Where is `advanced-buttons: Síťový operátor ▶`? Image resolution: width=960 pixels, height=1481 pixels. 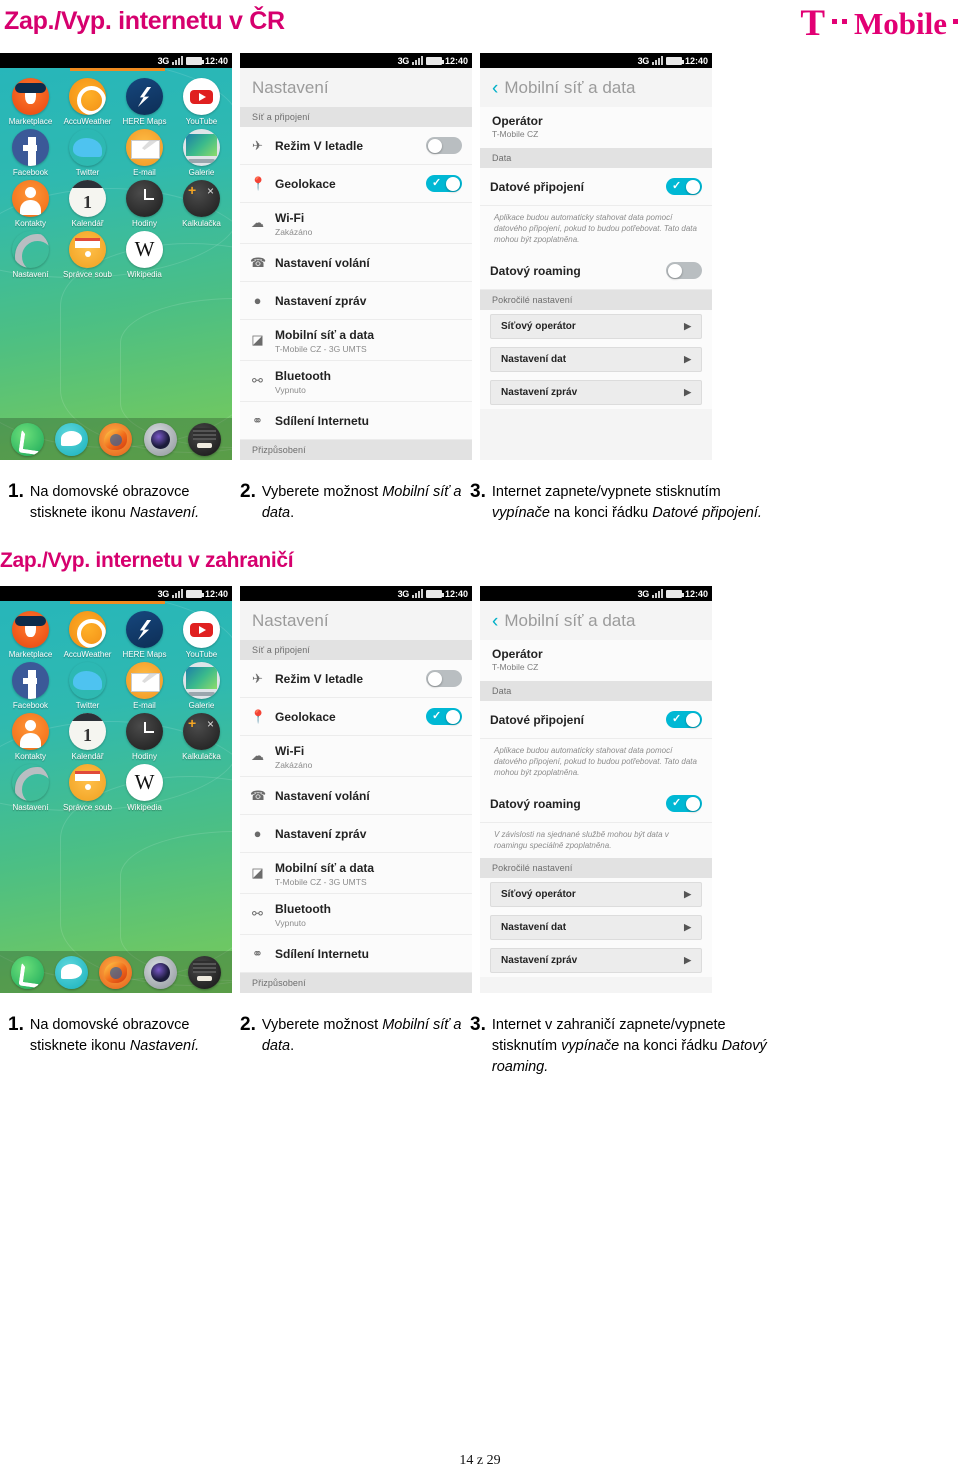 advanced-buttons: Síťový operátor ▶ is located at coordinates (596, 326).